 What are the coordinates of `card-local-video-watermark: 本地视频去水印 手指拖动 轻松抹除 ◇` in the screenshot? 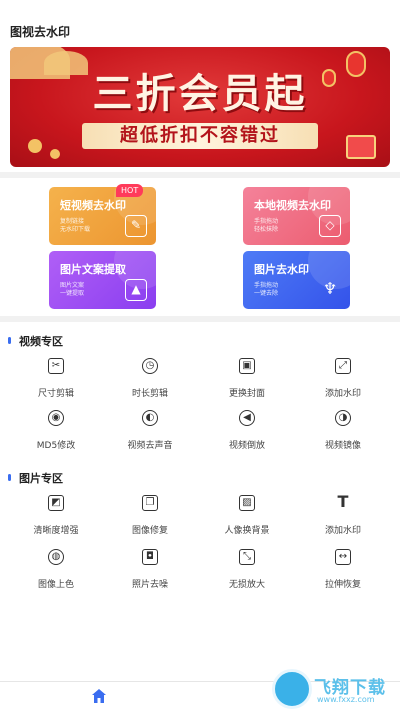 It's located at (296, 216).